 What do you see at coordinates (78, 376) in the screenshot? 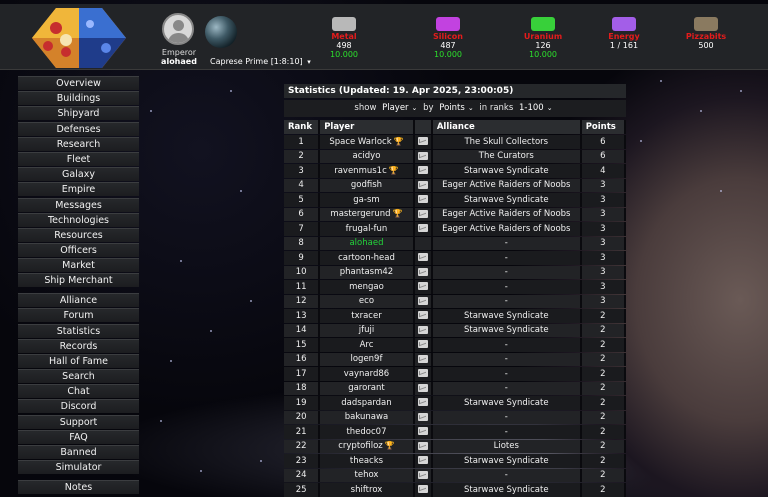
I see `sidebar-item-search: Search` at bounding box center [78, 376].